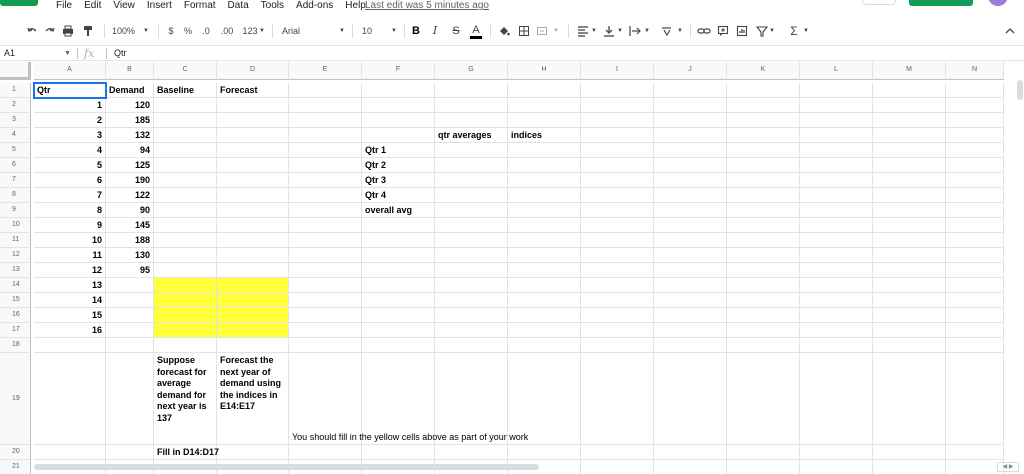 The height and width of the screenshot is (474, 1024). What do you see at coordinates (836, 180) in the screenshot?
I see `cell-l7` at bounding box center [836, 180].